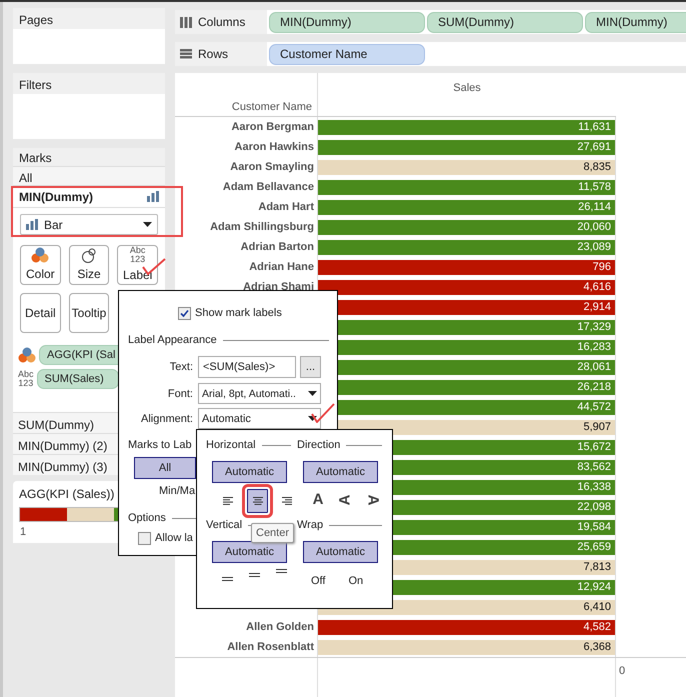  Describe the element at coordinates (594, 227) in the screenshot. I see `bar-value: 20,060` at that location.